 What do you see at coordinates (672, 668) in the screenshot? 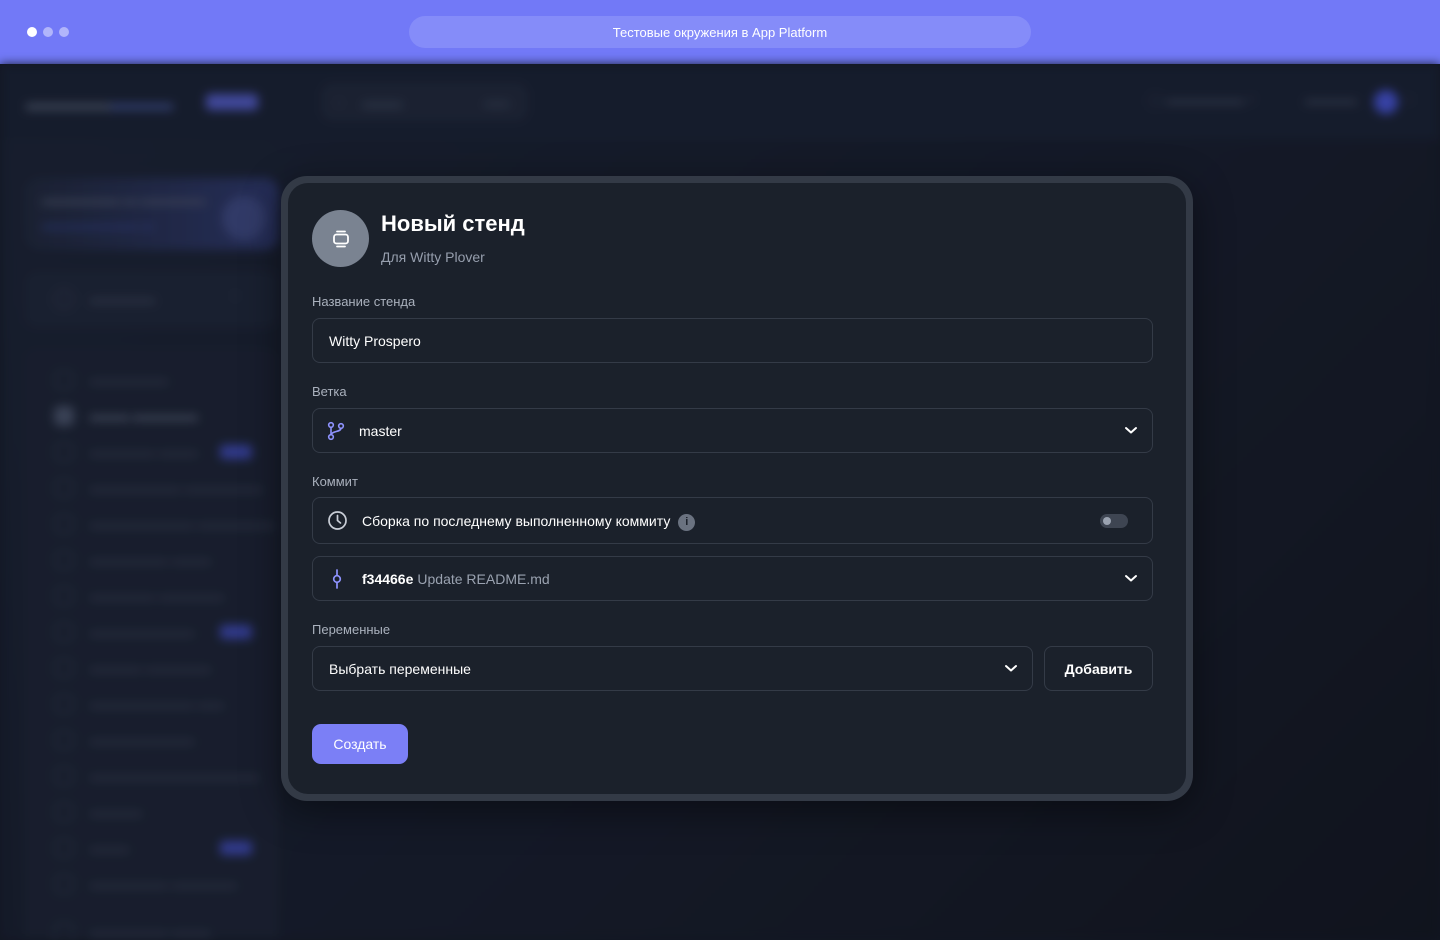
I see `variables-select: Выбрать переменные` at bounding box center [672, 668].